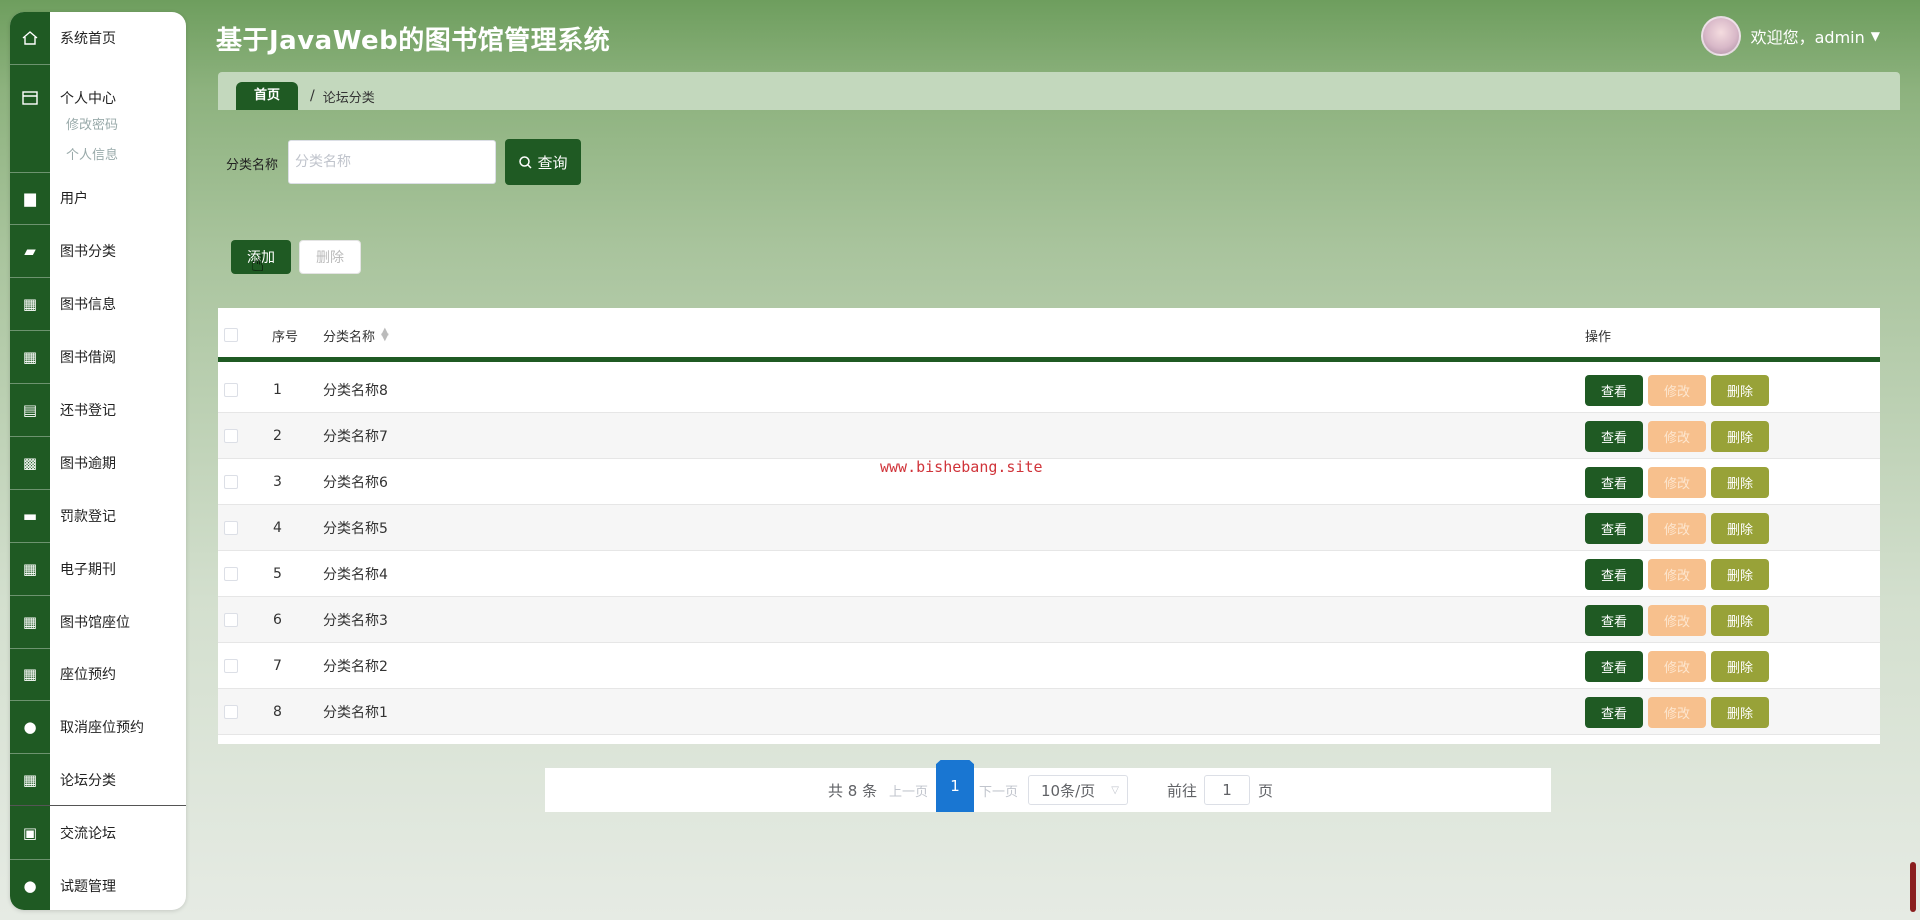  Describe the element at coordinates (88, 252) in the screenshot. I see `sidebar-item-label: 图书分类` at that location.